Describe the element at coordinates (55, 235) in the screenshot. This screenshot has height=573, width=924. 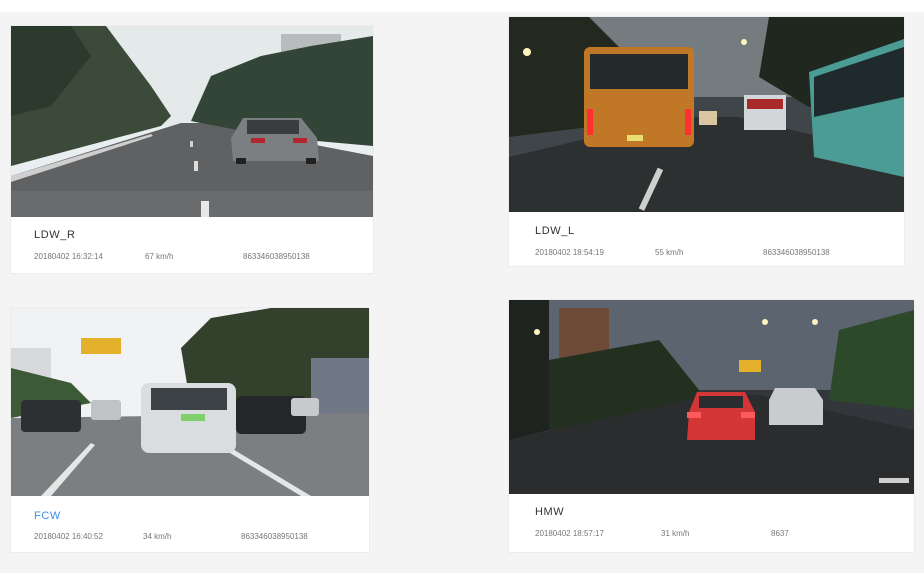
I see `event-type-label: LDW_R` at that location.